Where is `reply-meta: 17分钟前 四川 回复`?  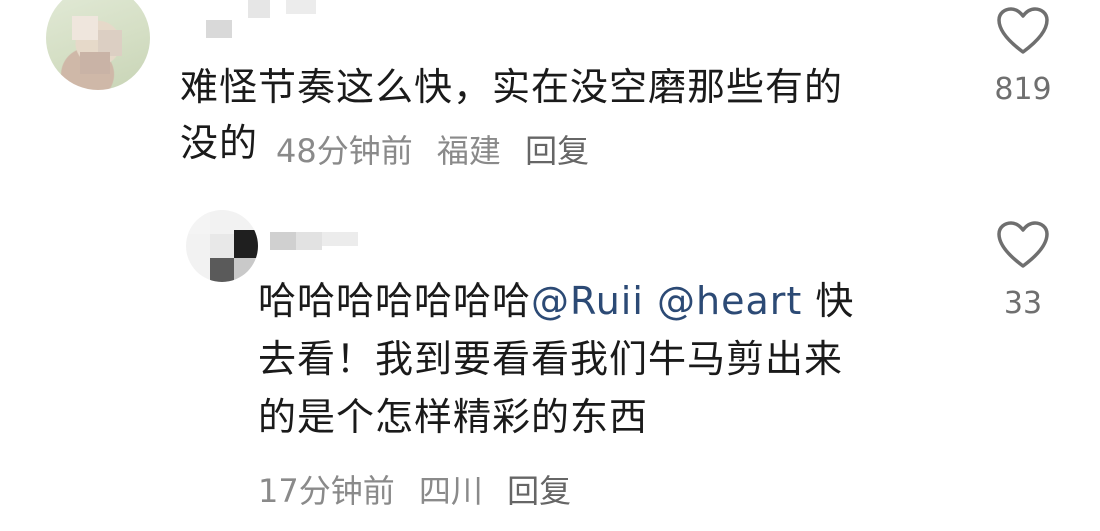 reply-meta: 17分钟前 四川 回复 is located at coordinates (421, 489).